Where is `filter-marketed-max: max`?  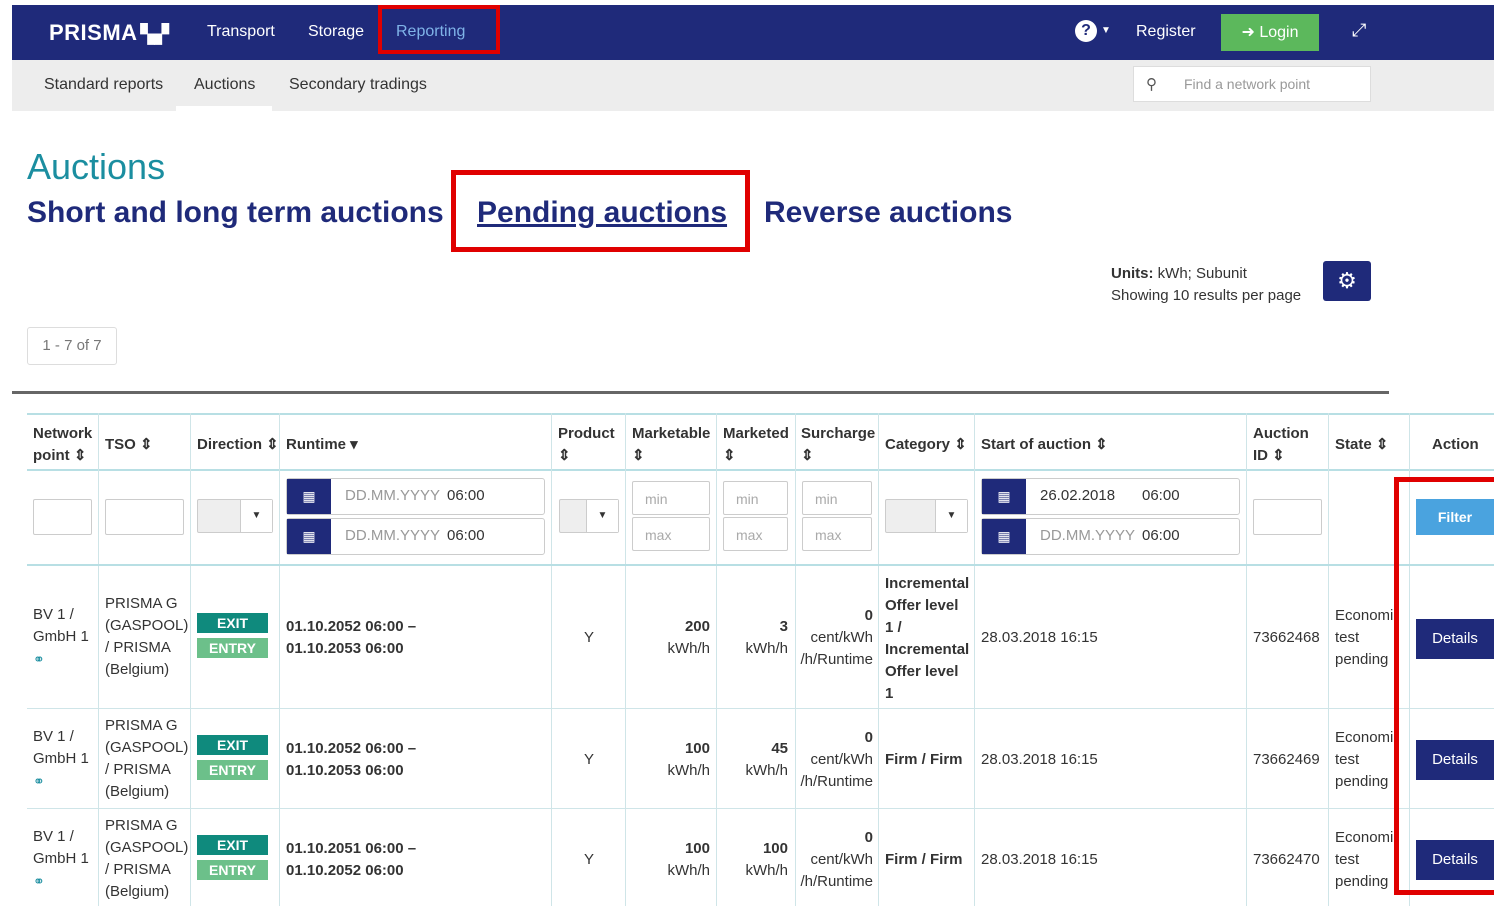 filter-marketed-max: max is located at coordinates (755, 534).